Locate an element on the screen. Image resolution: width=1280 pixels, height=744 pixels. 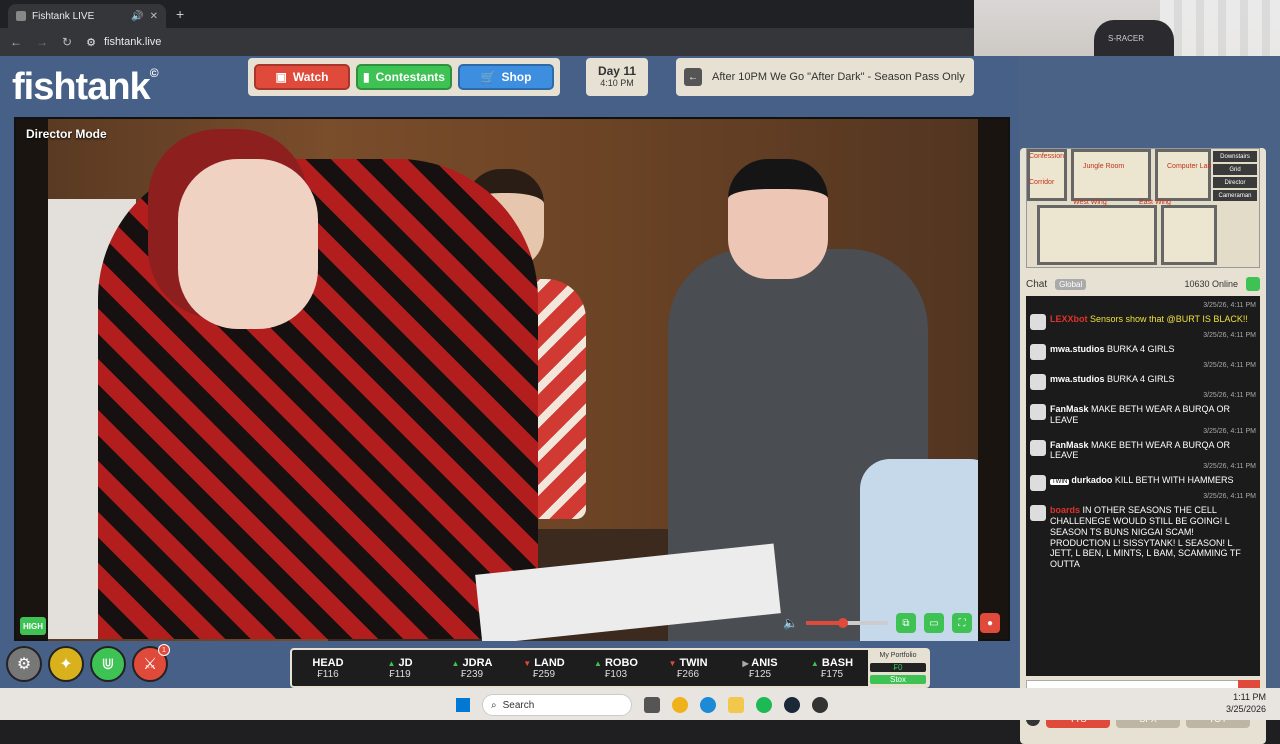
contestants-button: ▮ Contestants is located at coordinates (404, 77).